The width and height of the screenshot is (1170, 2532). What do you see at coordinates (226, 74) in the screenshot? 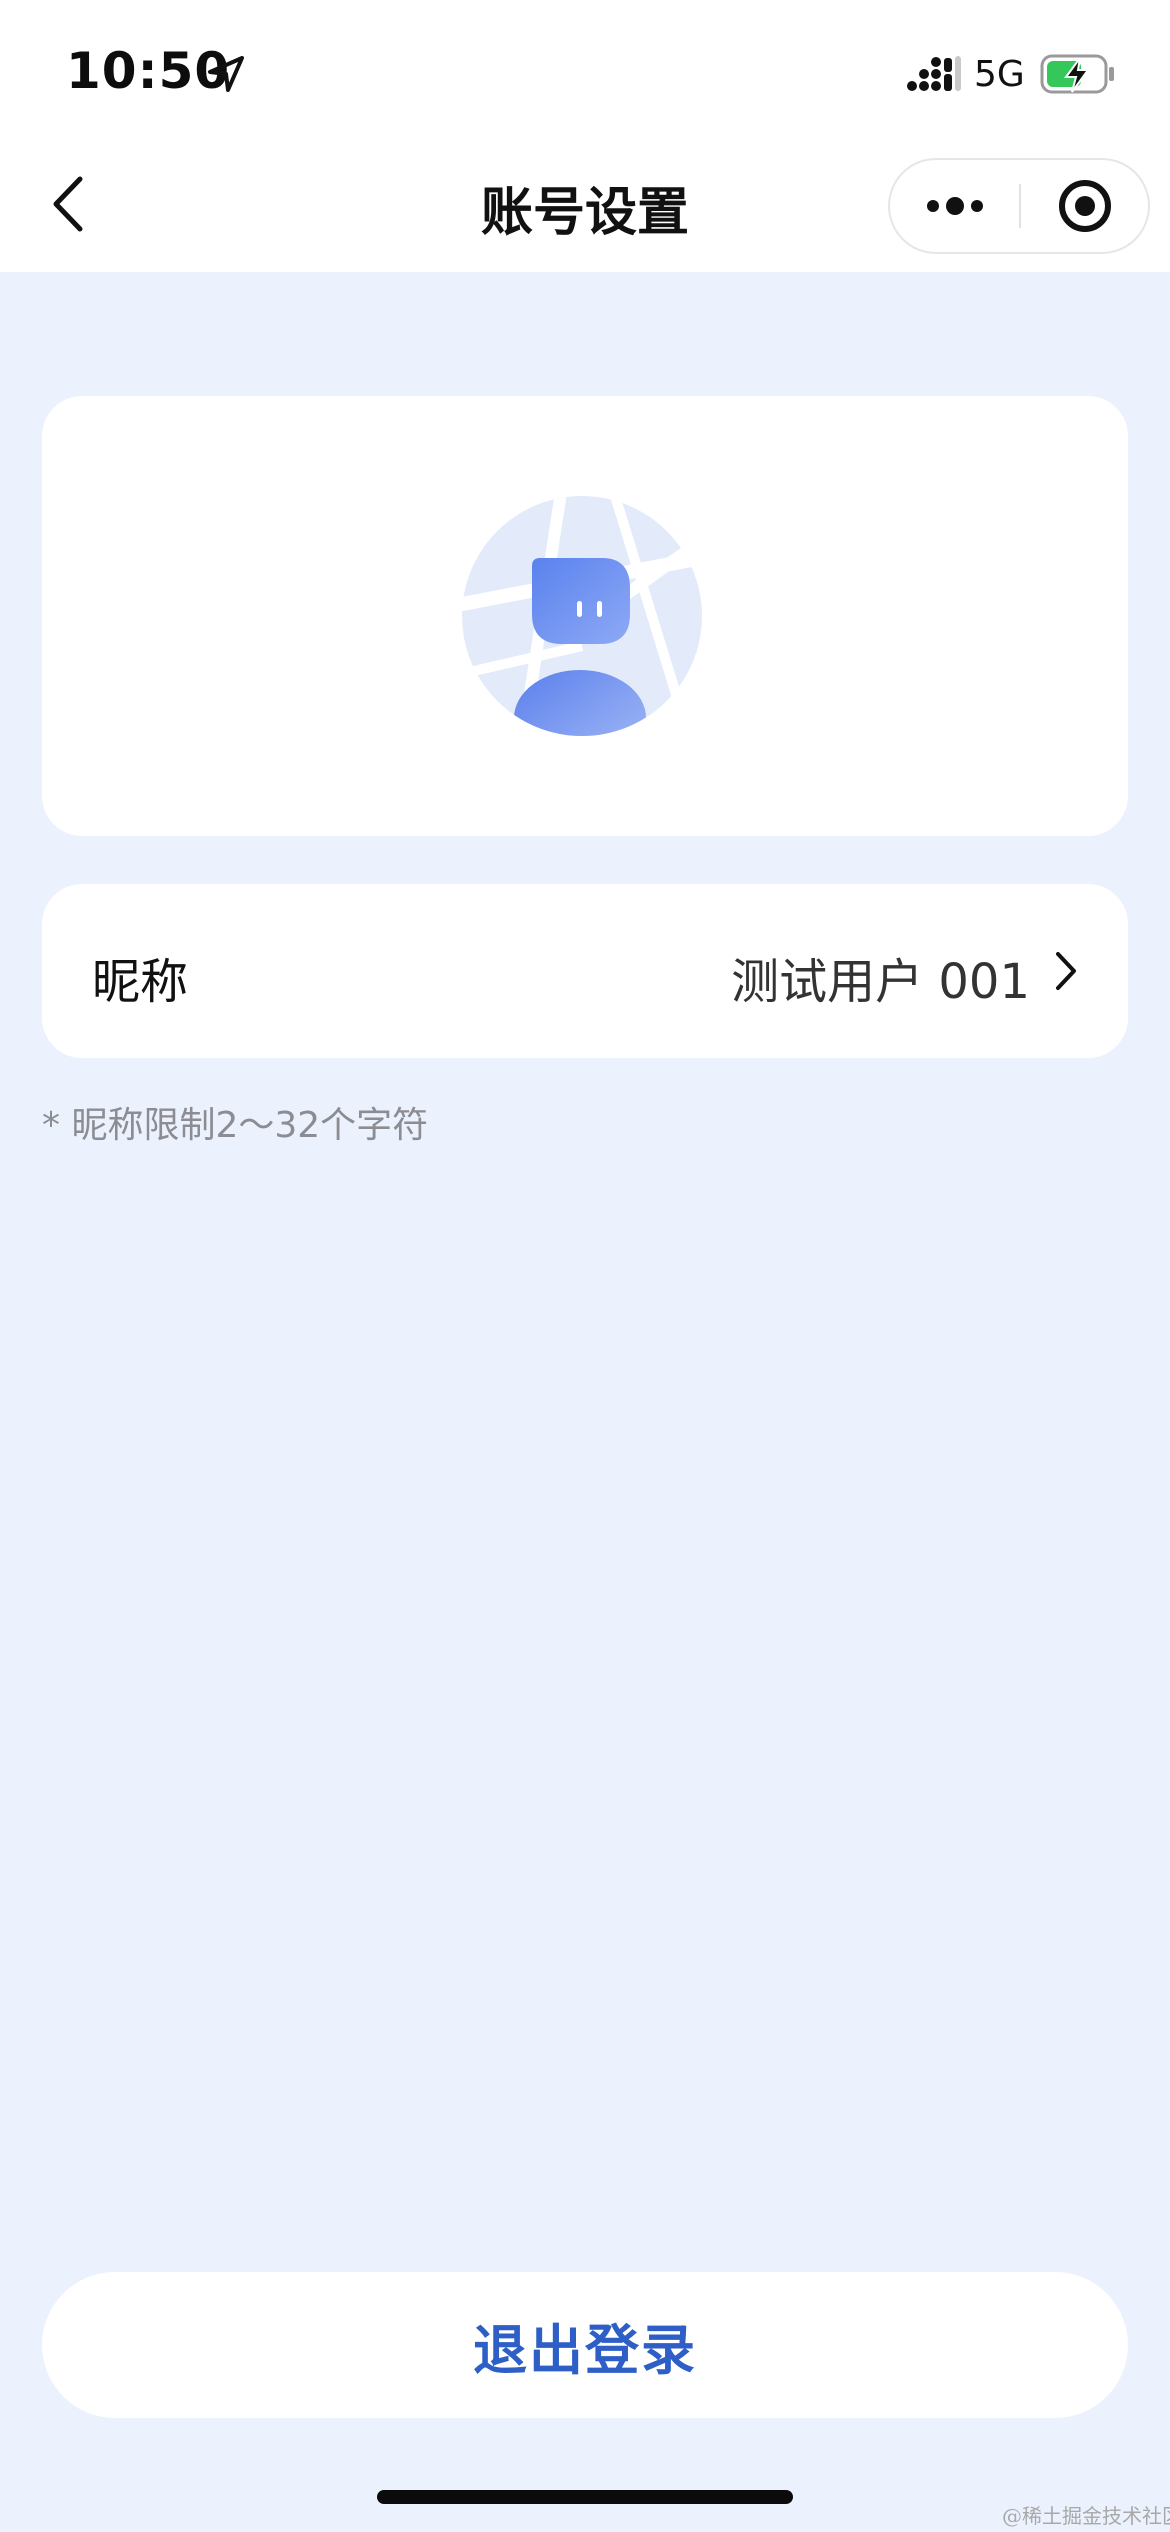
I see `location-arrow-icon` at bounding box center [226, 74].